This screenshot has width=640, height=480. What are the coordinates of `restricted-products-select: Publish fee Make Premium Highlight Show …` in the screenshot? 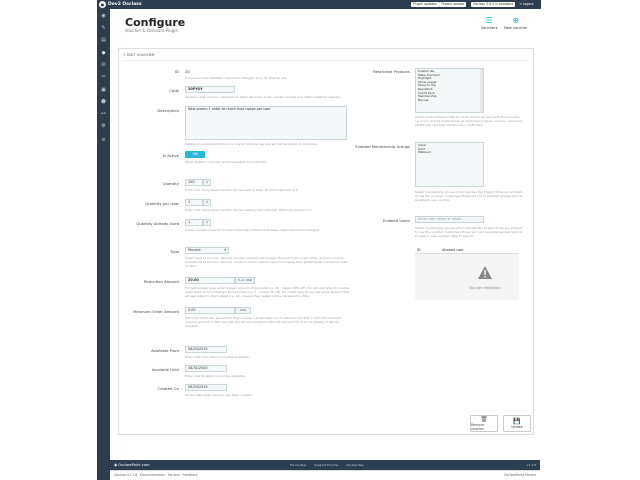 It's located at (449, 90).